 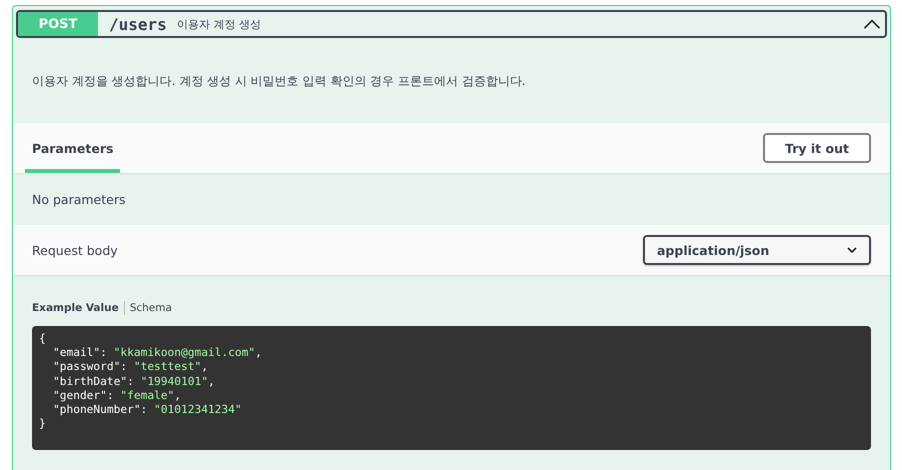 What do you see at coordinates (138, 24) in the screenshot?
I see `endpoint-path: /users` at bounding box center [138, 24].